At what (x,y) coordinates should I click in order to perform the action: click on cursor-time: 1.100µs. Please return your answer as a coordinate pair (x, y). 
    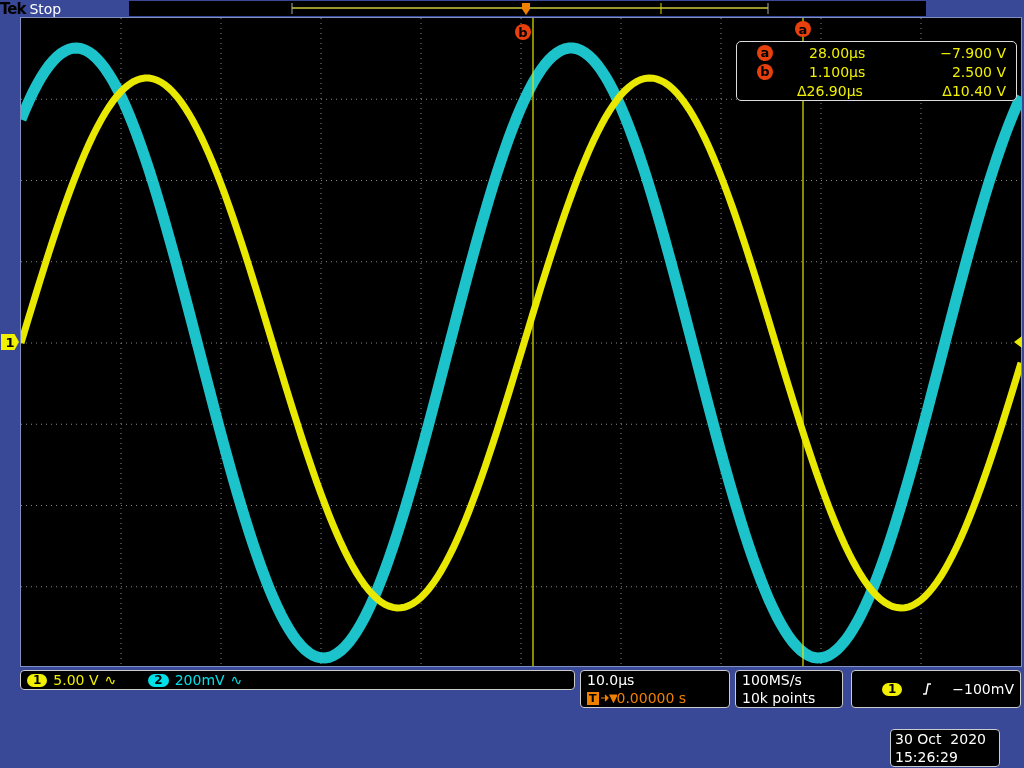
    Looking at the image, I should click on (837, 71).